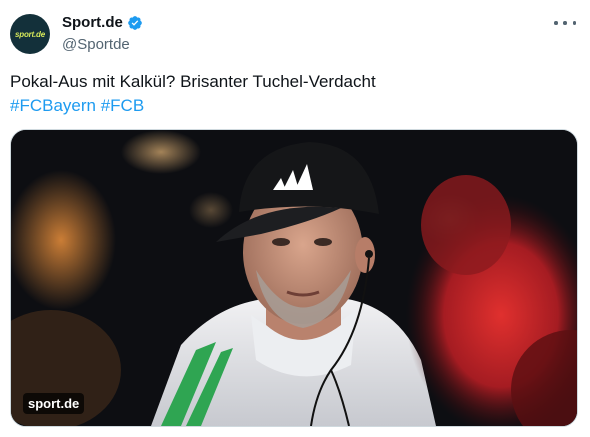  Describe the element at coordinates (96, 44) in the screenshot. I see `account-handle: @Sportde` at that location.